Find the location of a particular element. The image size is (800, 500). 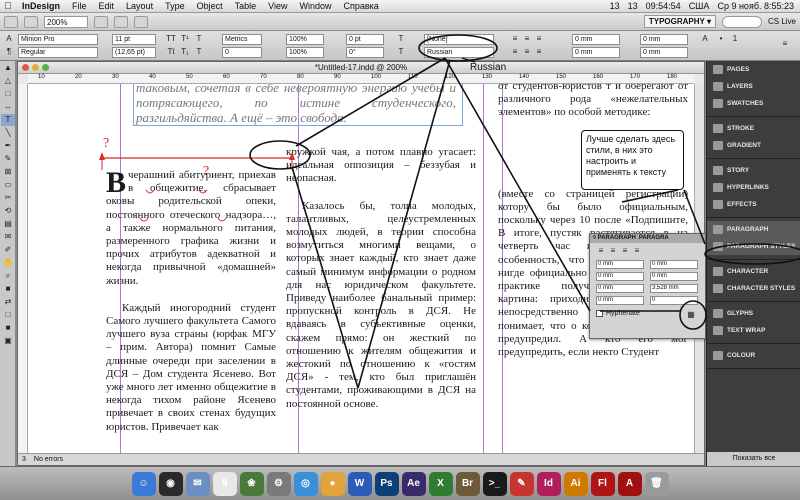

dock-item-glyphs: GLYPHS is located at coordinates (753, 313).